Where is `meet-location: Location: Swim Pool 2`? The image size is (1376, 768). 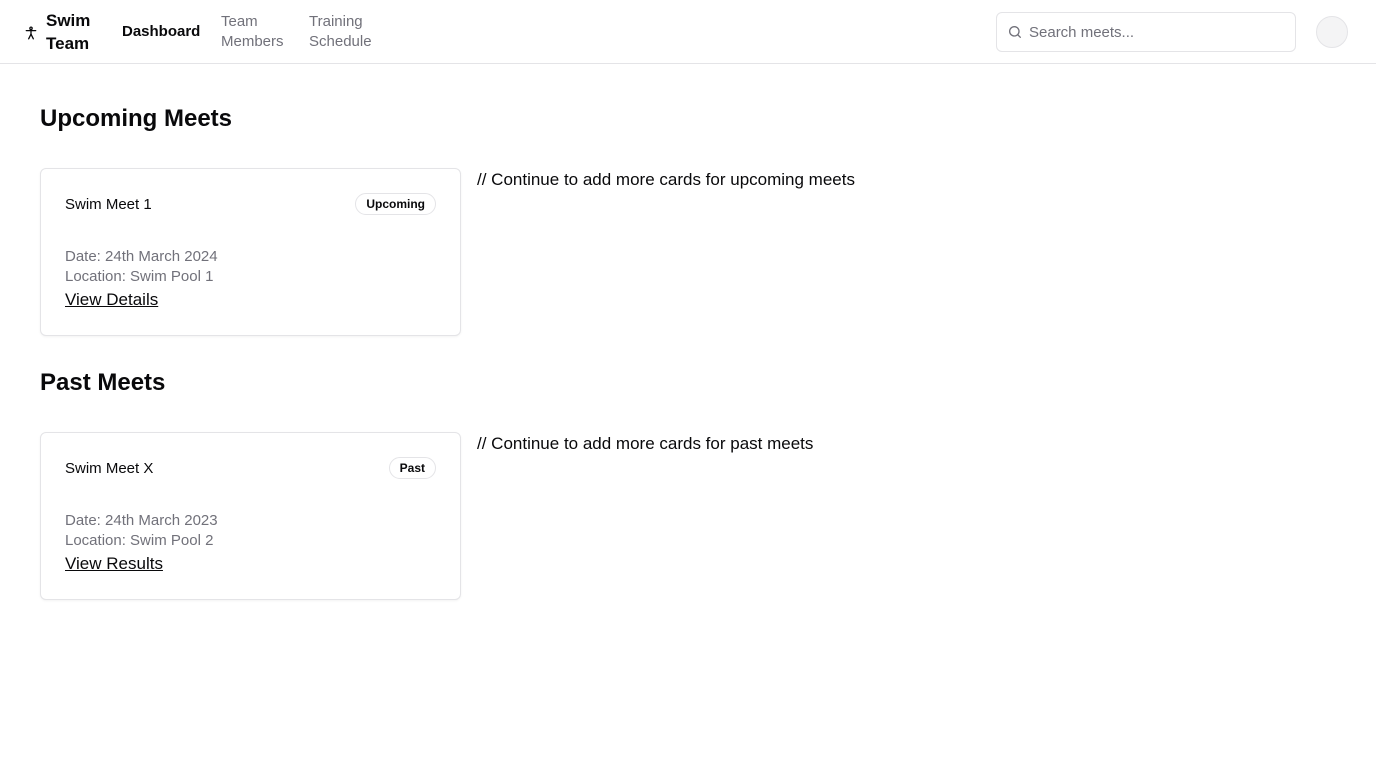 meet-location: Location: Swim Pool 2 is located at coordinates (139, 540).